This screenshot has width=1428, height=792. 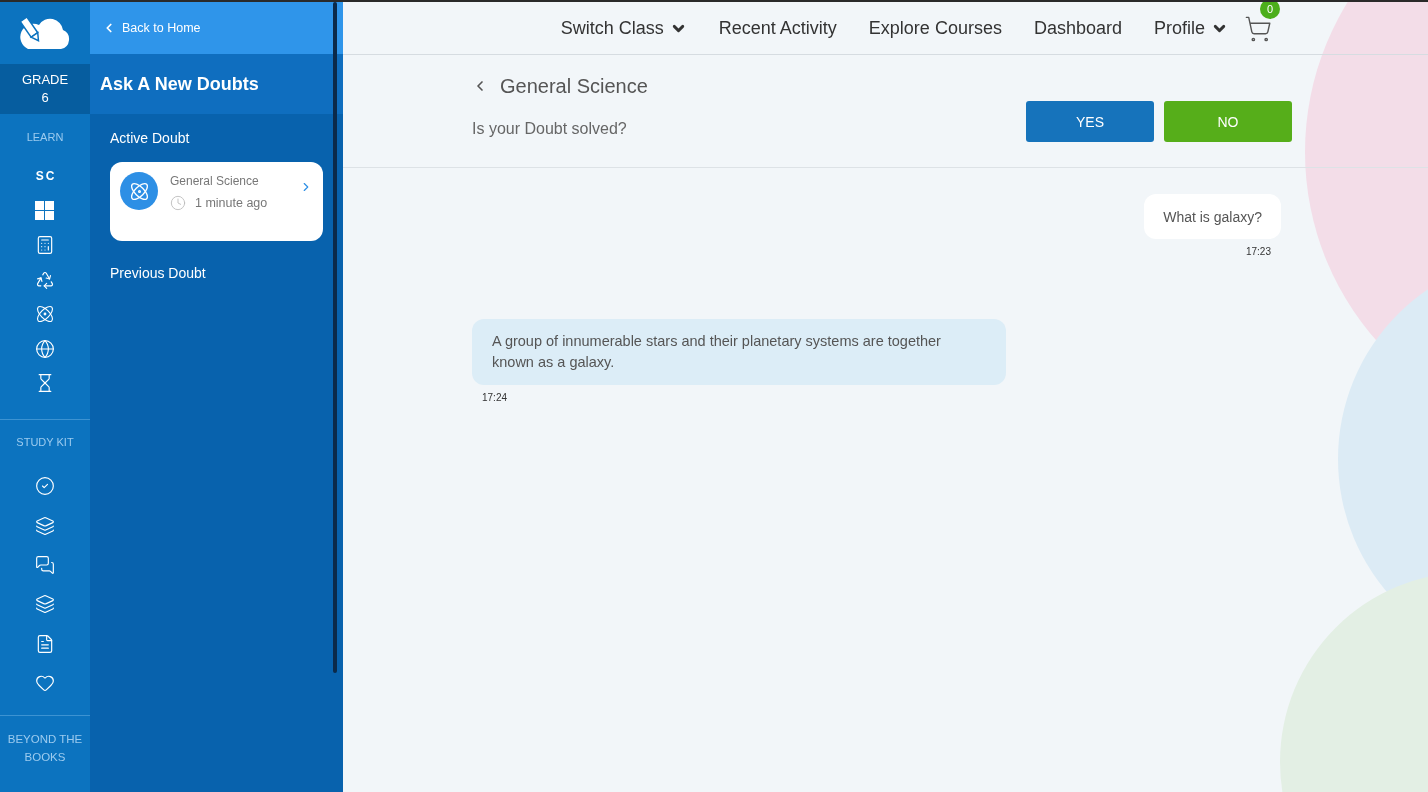 What do you see at coordinates (1090, 121) in the screenshot?
I see `yes-button: YES` at bounding box center [1090, 121].